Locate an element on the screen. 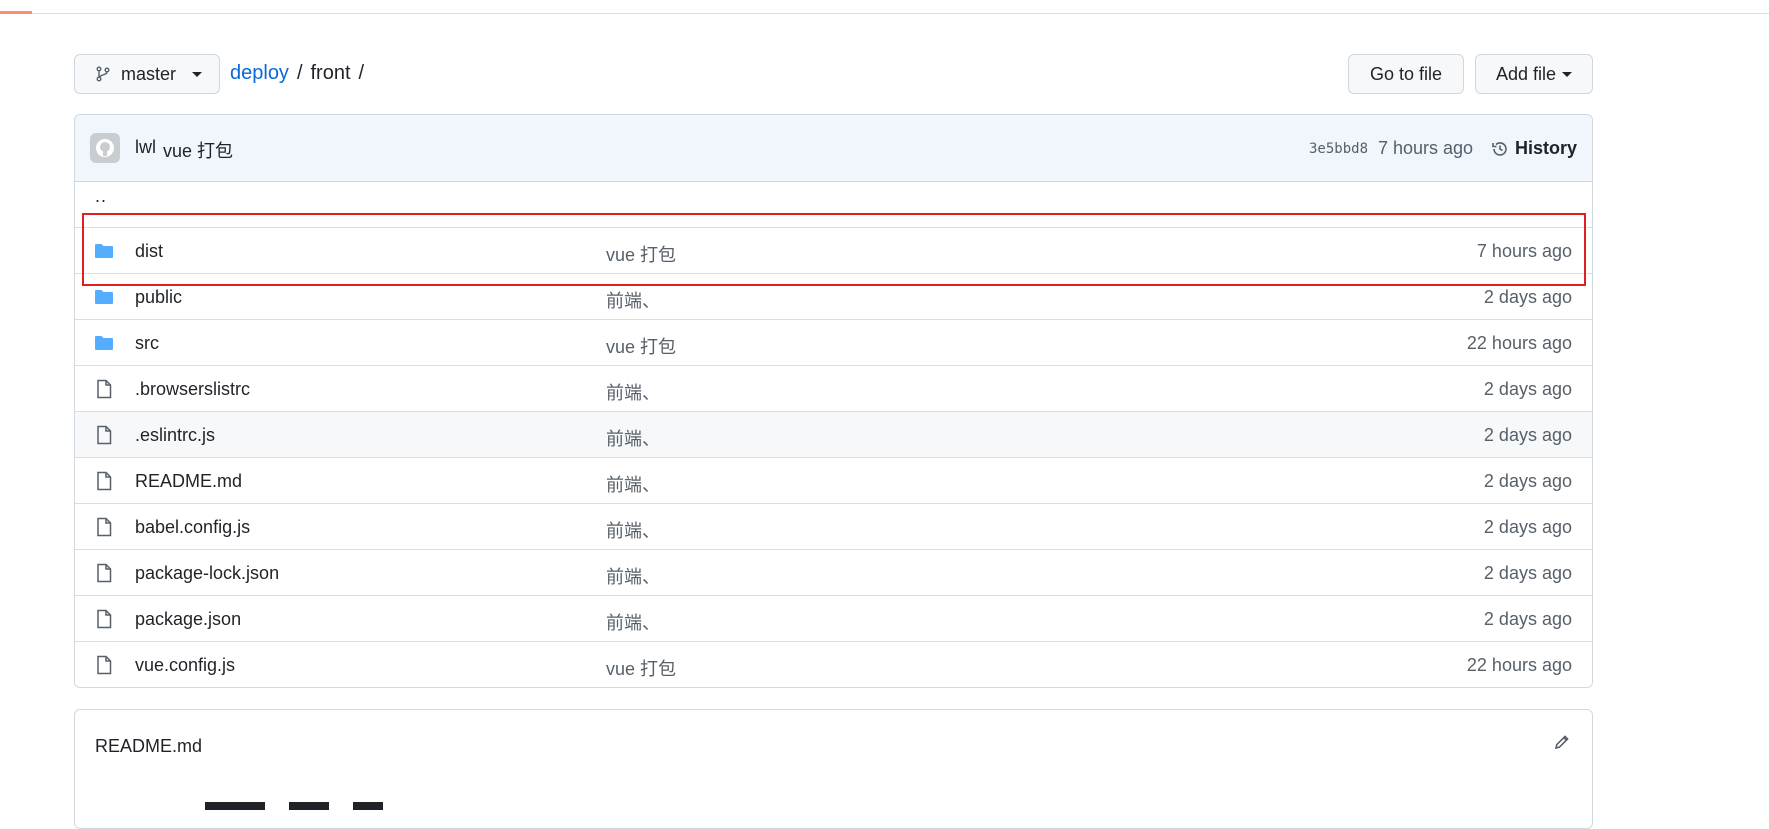  commit-sha-link: 3e5bbd8 is located at coordinates (1338, 149).